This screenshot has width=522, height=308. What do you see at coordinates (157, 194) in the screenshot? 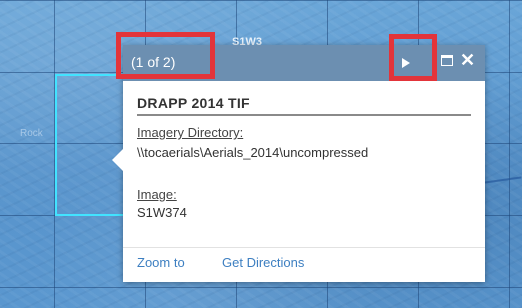
I see `field-label-image: Image:` at bounding box center [157, 194].